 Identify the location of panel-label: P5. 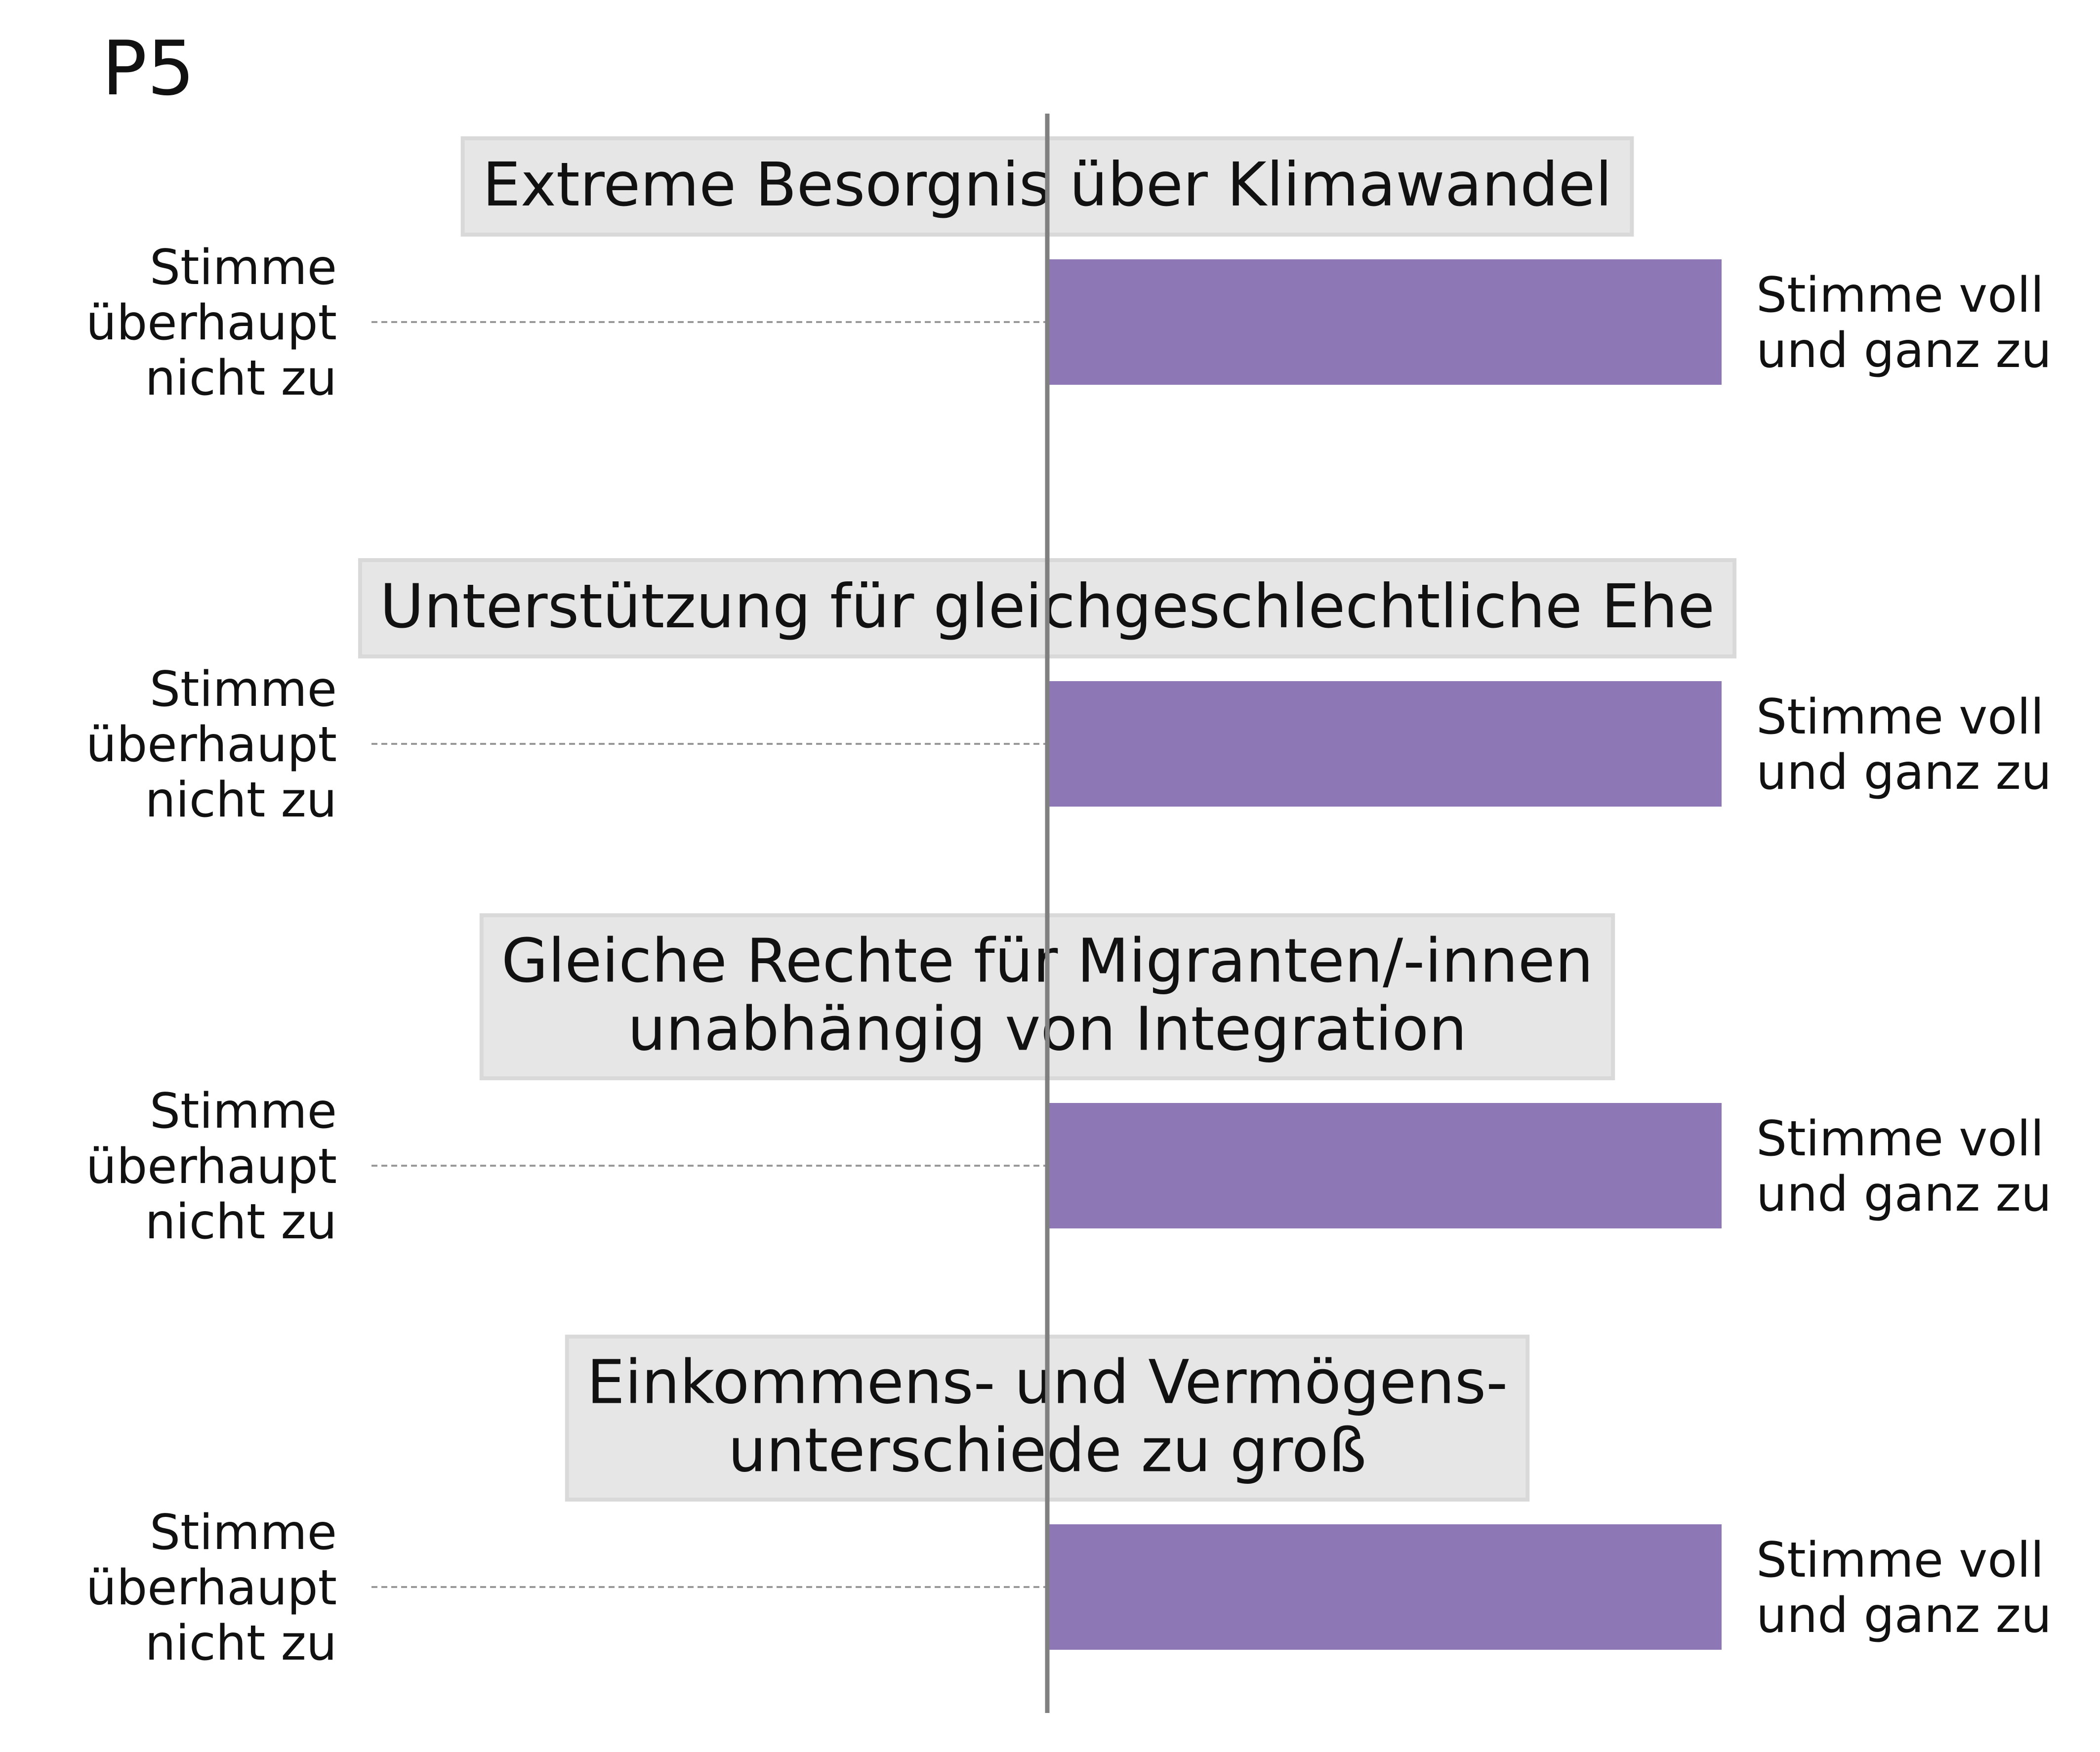
(148, 68).